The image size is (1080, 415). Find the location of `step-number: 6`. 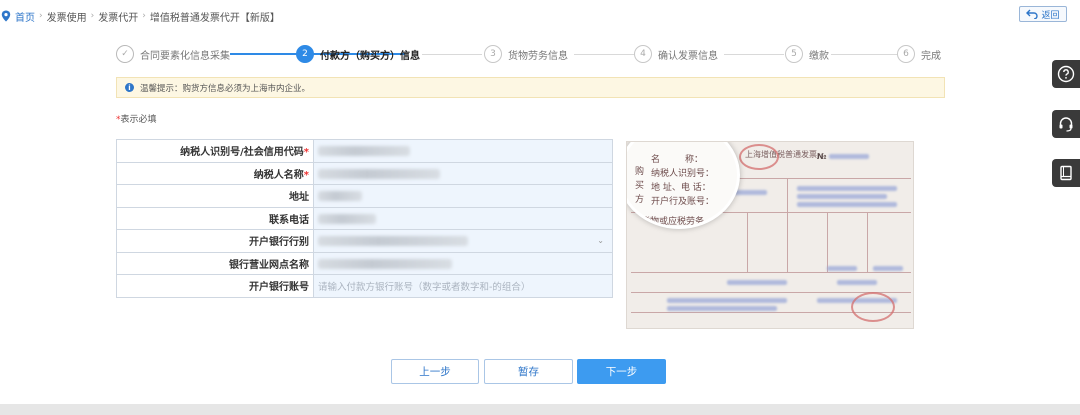

step-number: 6 is located at coordinates (906, 54).